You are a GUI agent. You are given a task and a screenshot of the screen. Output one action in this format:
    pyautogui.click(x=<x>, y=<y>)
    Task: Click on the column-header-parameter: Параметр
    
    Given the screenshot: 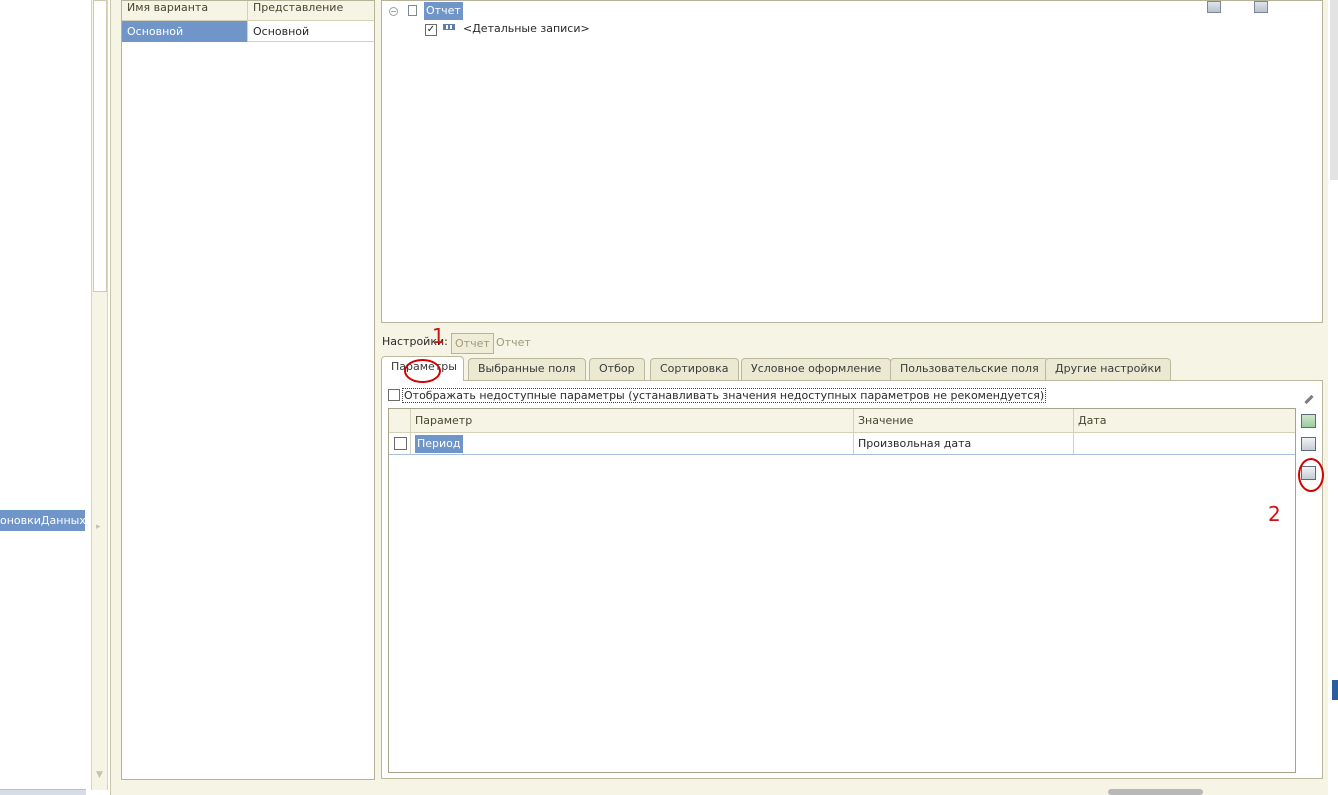 What is the action you would take?
    pyautogui.click(x=632, y=421)
    